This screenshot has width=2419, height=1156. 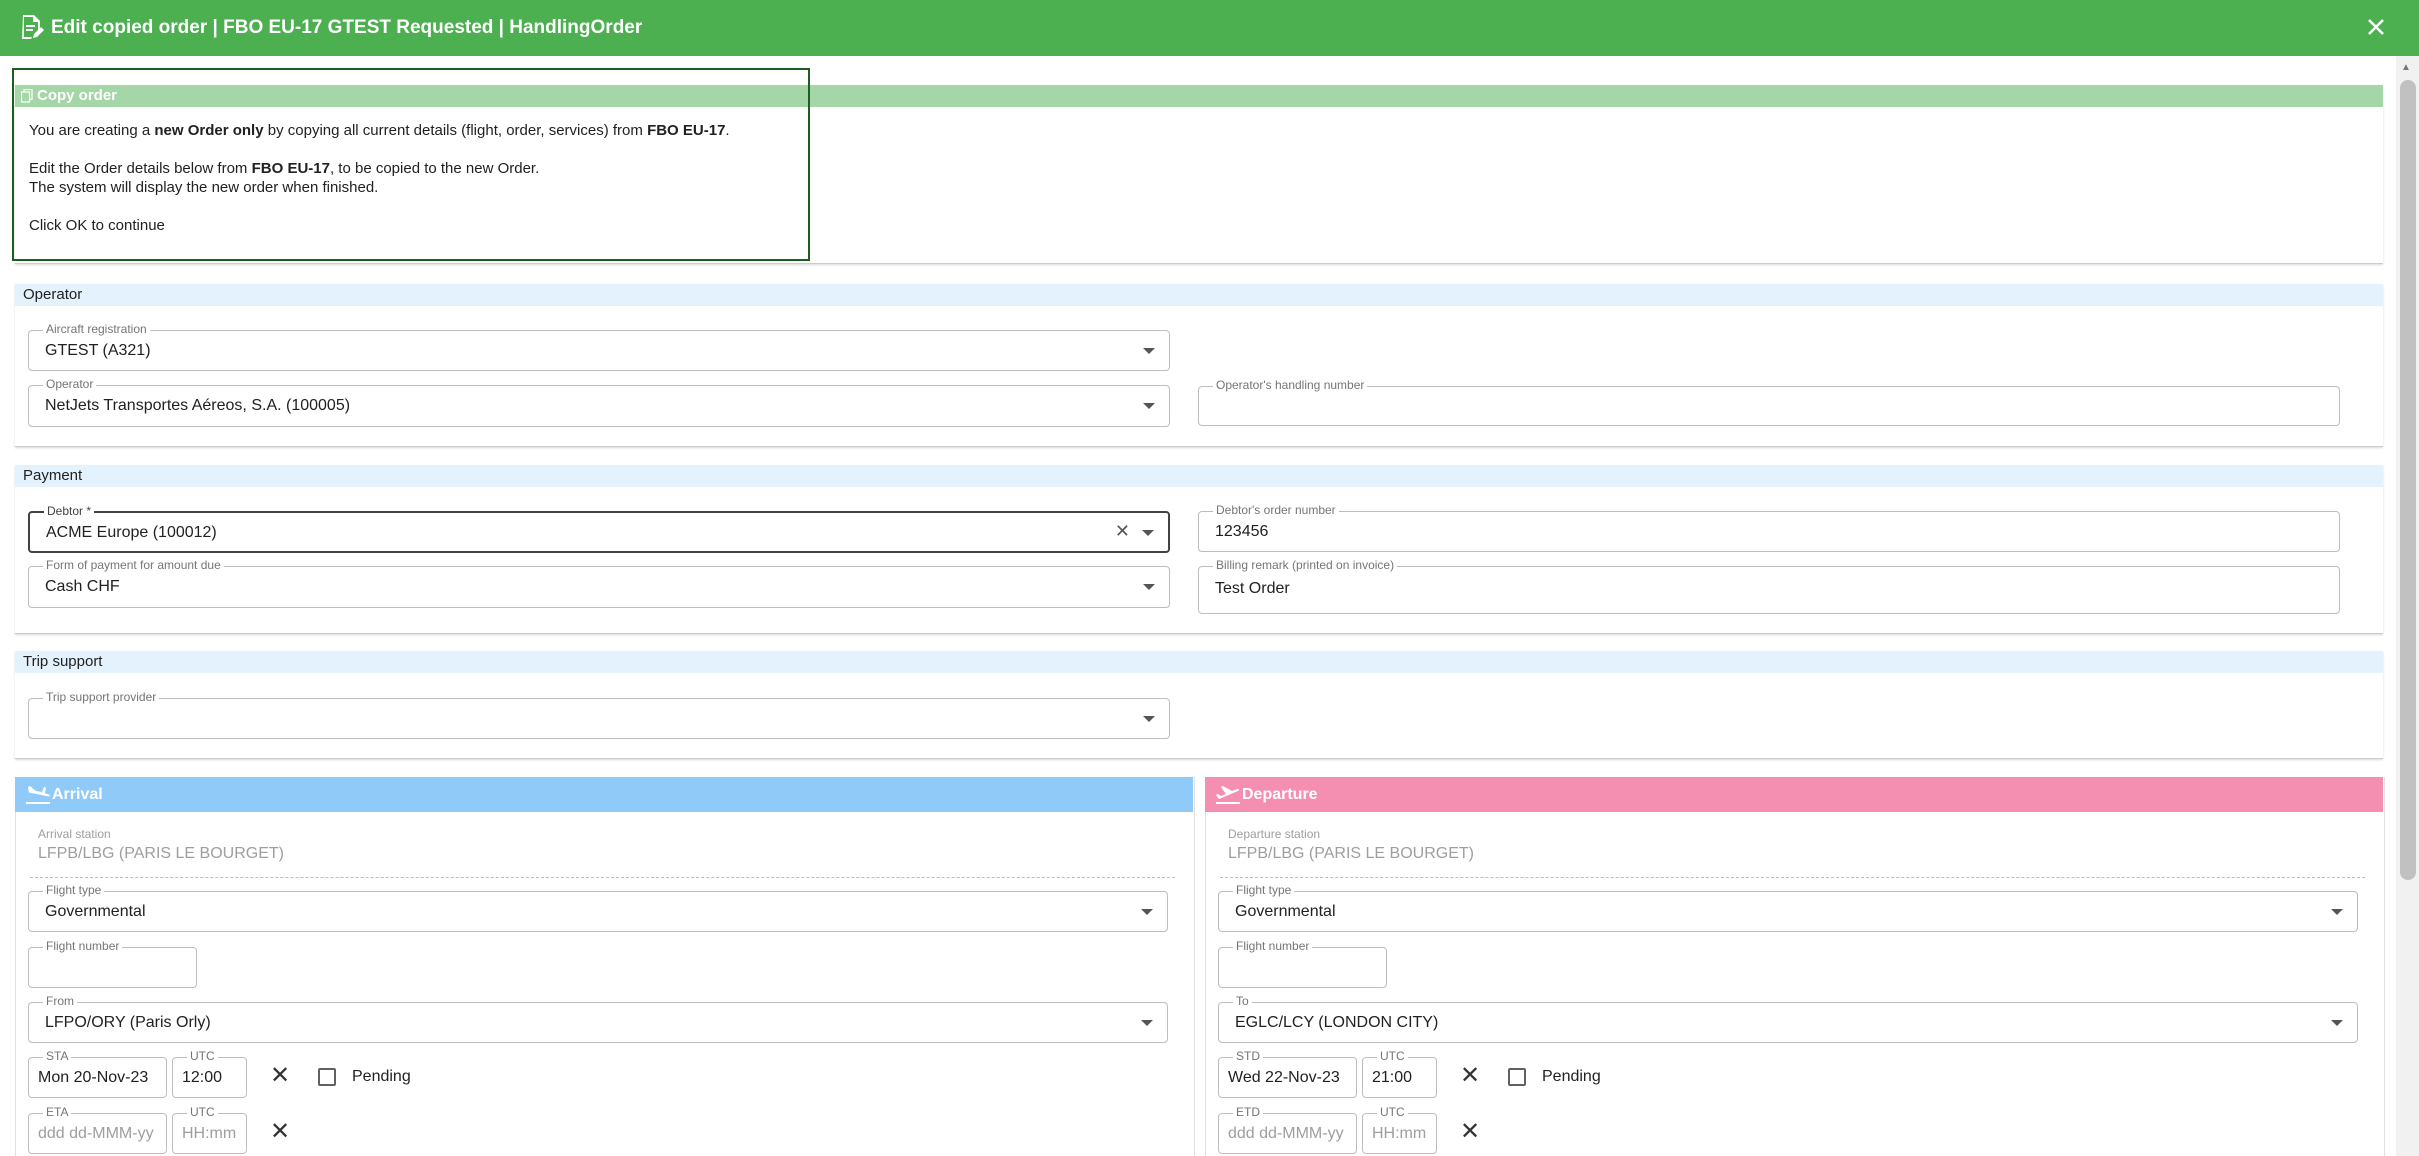 What do you see at coordinates (1287, 1129) in the screenshot?
I see `etd-date-input: ETD ddd dd-MMM-yy` at bounding box center [1287, 1129].